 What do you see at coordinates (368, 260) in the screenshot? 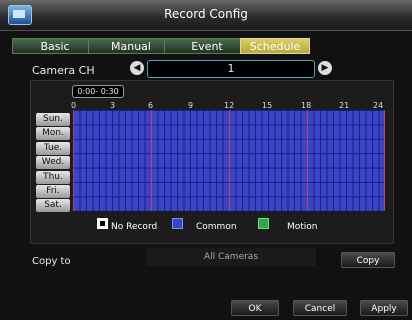
I see `copy-button: Copy` at bounding box center [368, 260].